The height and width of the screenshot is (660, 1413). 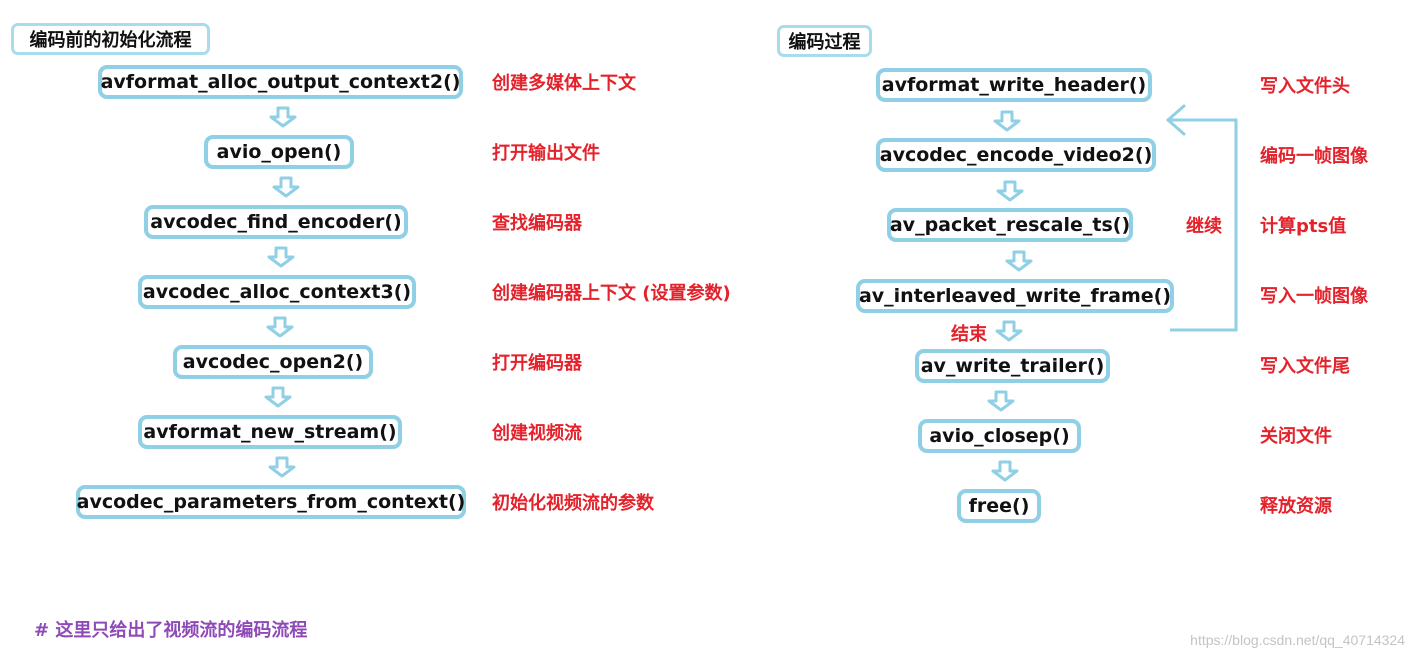 What do you see at coordinates (537, 433) in the screenshot?
I see `init-step-desc: 创建视频流` at bounding box center [537, 433].